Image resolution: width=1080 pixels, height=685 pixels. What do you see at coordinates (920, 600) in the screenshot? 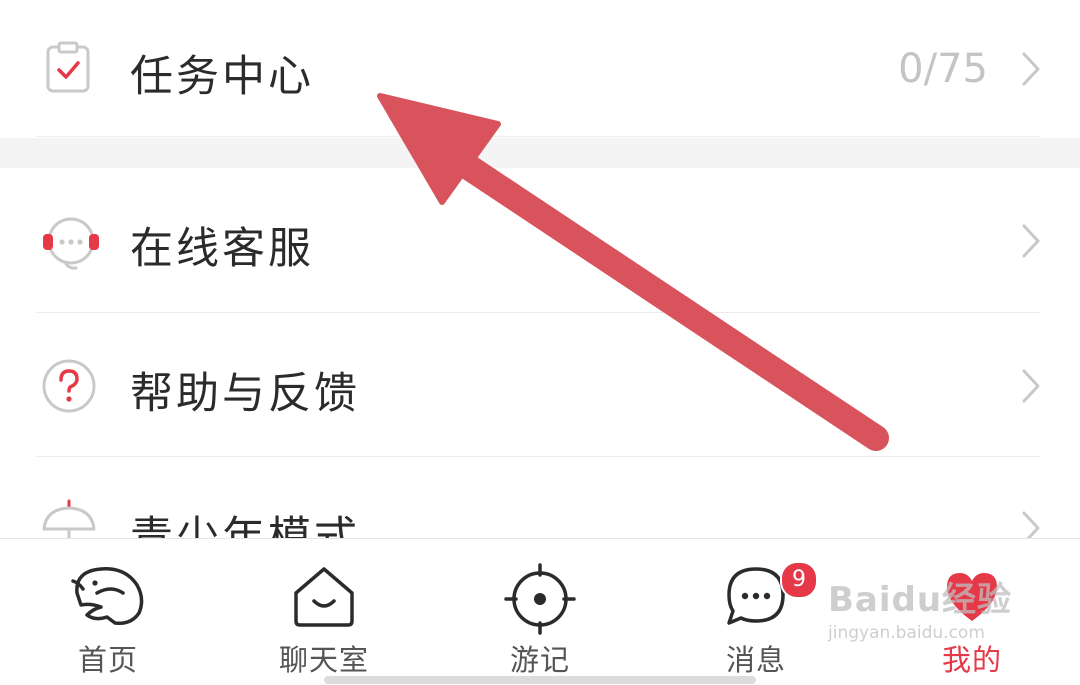
I see `watermark-main-text: Baidu经验` at bounding box center [920, 600].